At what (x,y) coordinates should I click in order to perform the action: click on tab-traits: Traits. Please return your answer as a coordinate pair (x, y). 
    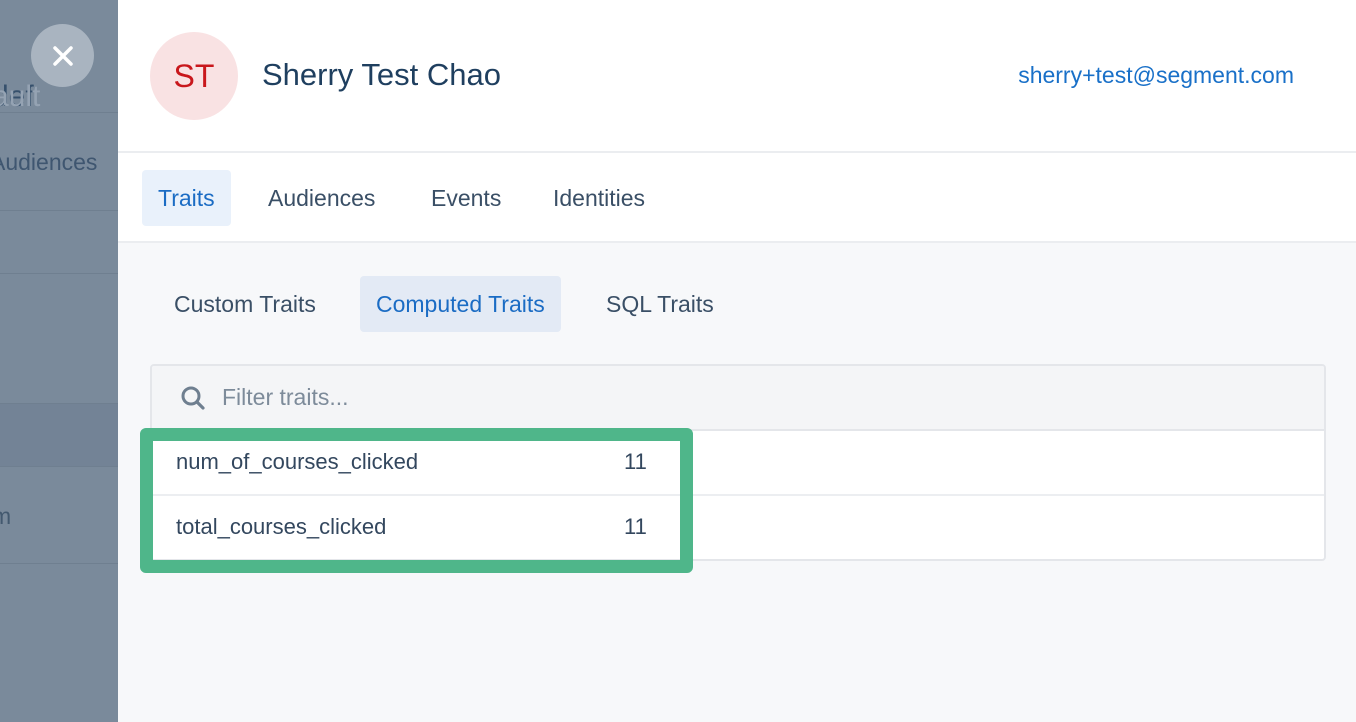
    Looking at the image, I should click on (186, 198).